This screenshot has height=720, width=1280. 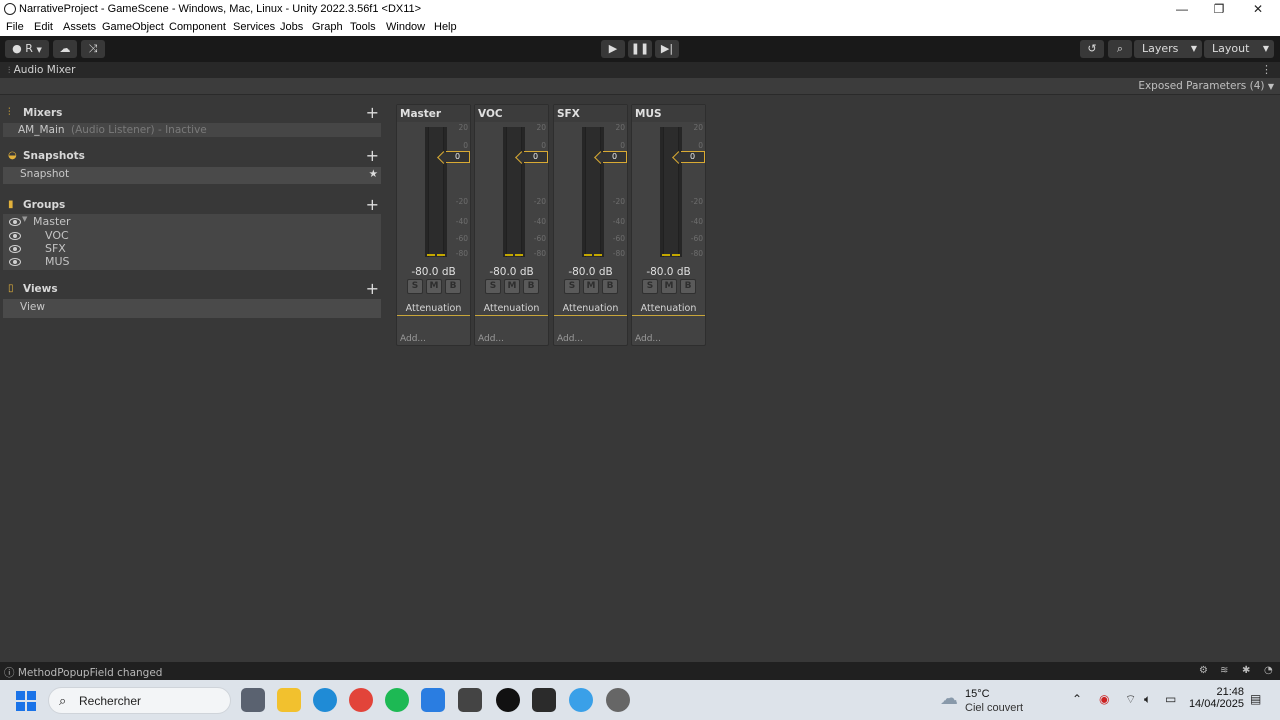 What do you see at coordinates (405, 27) in the screenshot?
I see `menu-window: Window` at bounding box center [405, 27].